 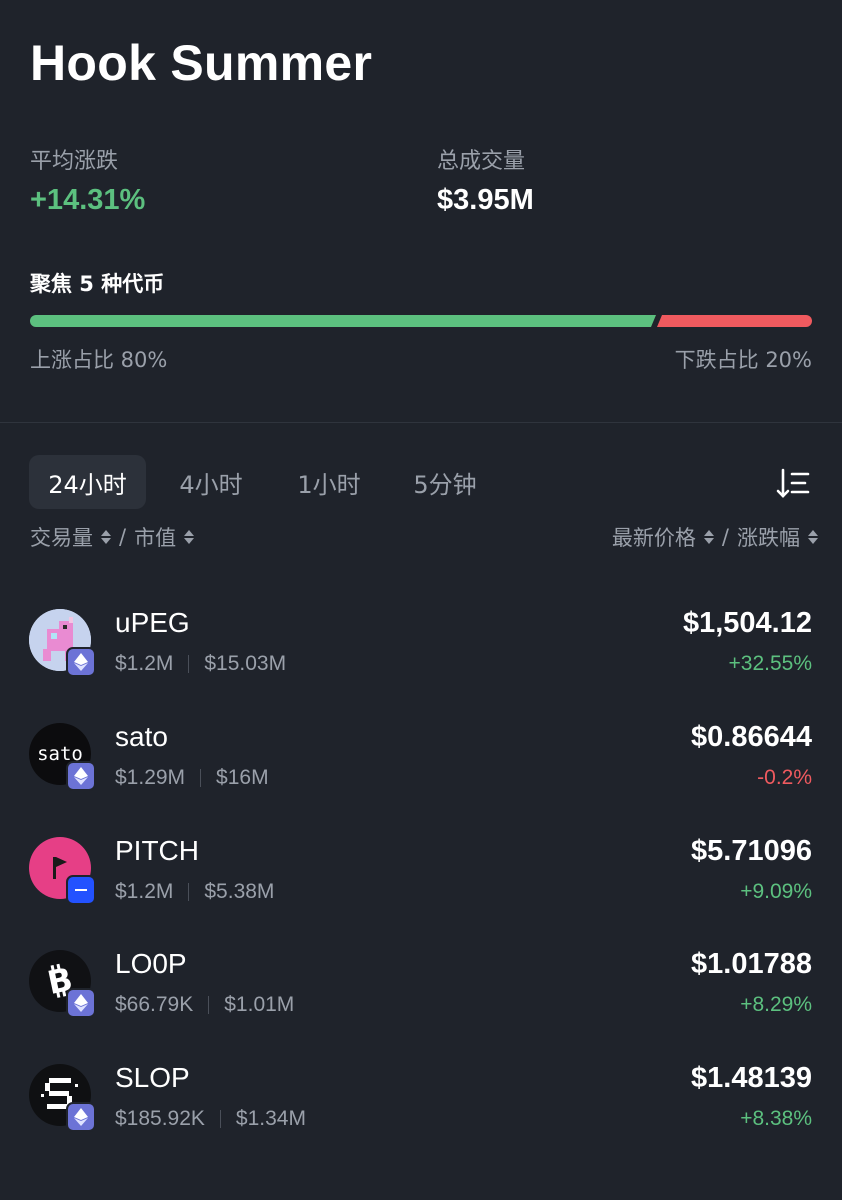 What do you see at coordinates (768, 537) in the screenshot?
I see `sort-change-label: 涨跌幅` at bounding box center [768, 537].